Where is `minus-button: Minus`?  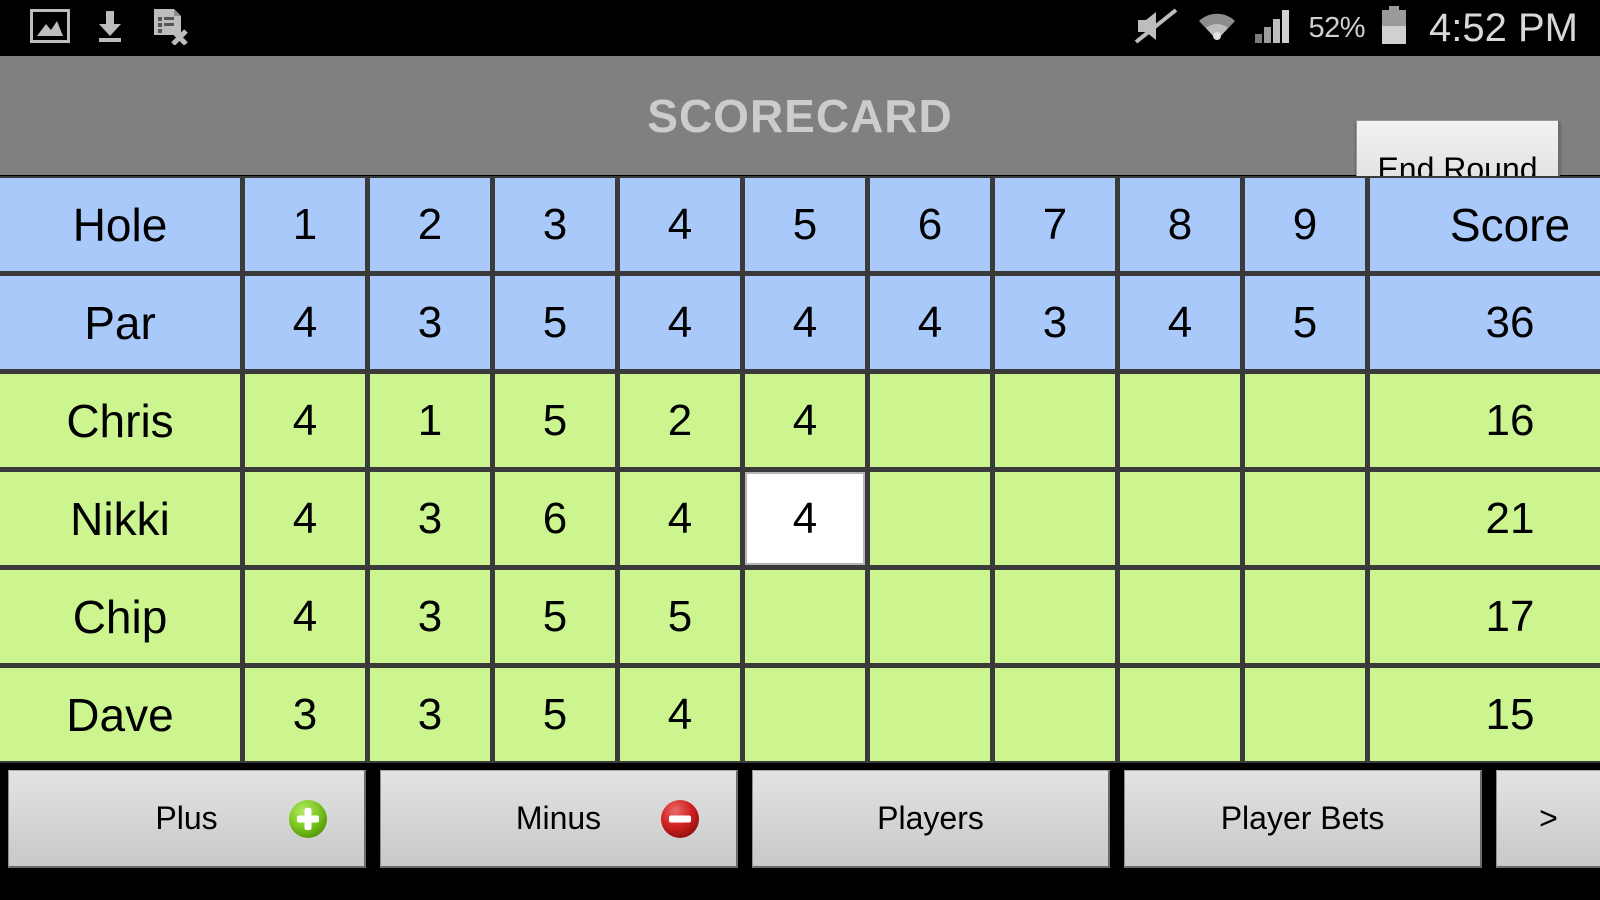
minus-button: Minus is located at coordinates (559, 819).